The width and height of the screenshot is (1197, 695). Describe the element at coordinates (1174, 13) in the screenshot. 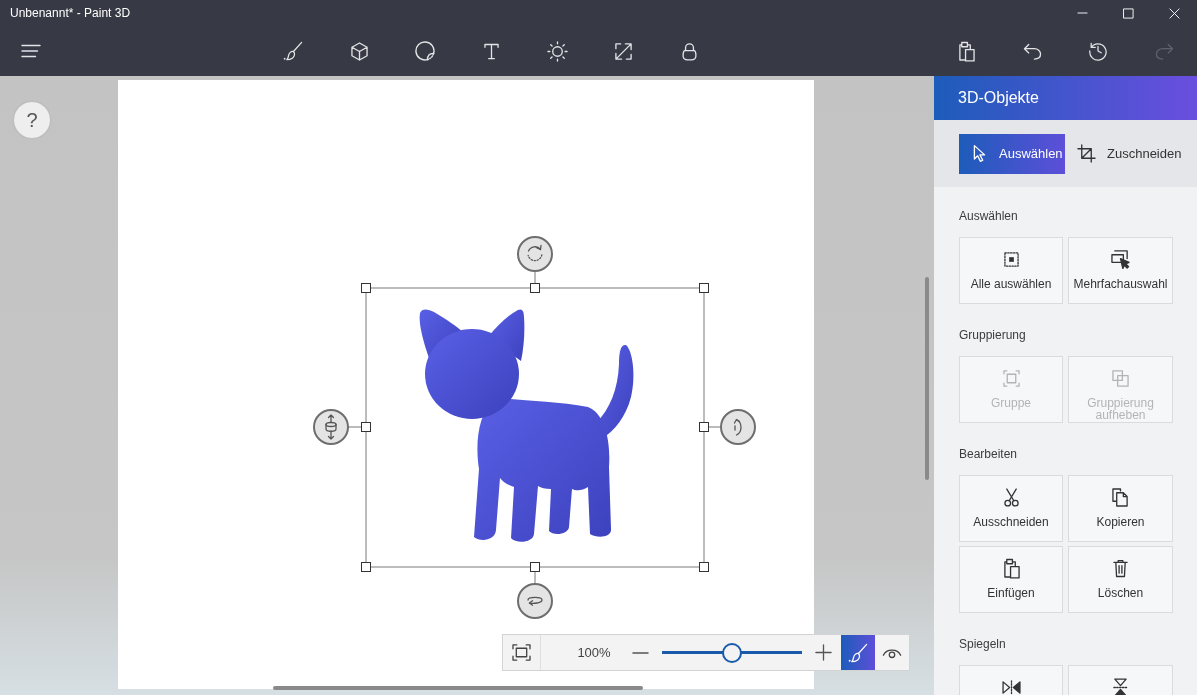

I see `close-icon` at that location.